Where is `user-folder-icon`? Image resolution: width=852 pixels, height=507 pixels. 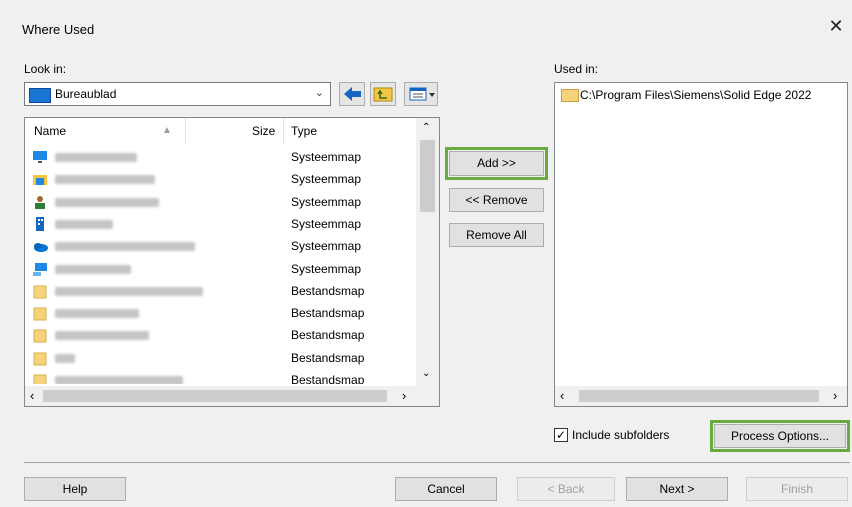
user-folder-icon is located at coordinates (40, 179).